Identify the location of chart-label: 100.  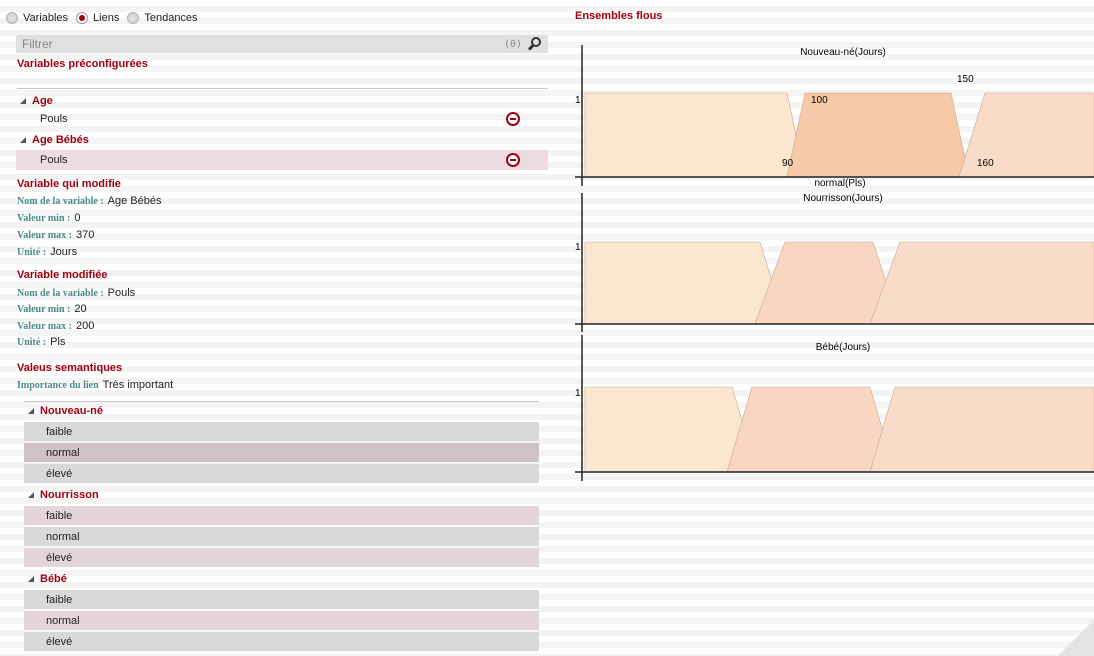
(819, 100).